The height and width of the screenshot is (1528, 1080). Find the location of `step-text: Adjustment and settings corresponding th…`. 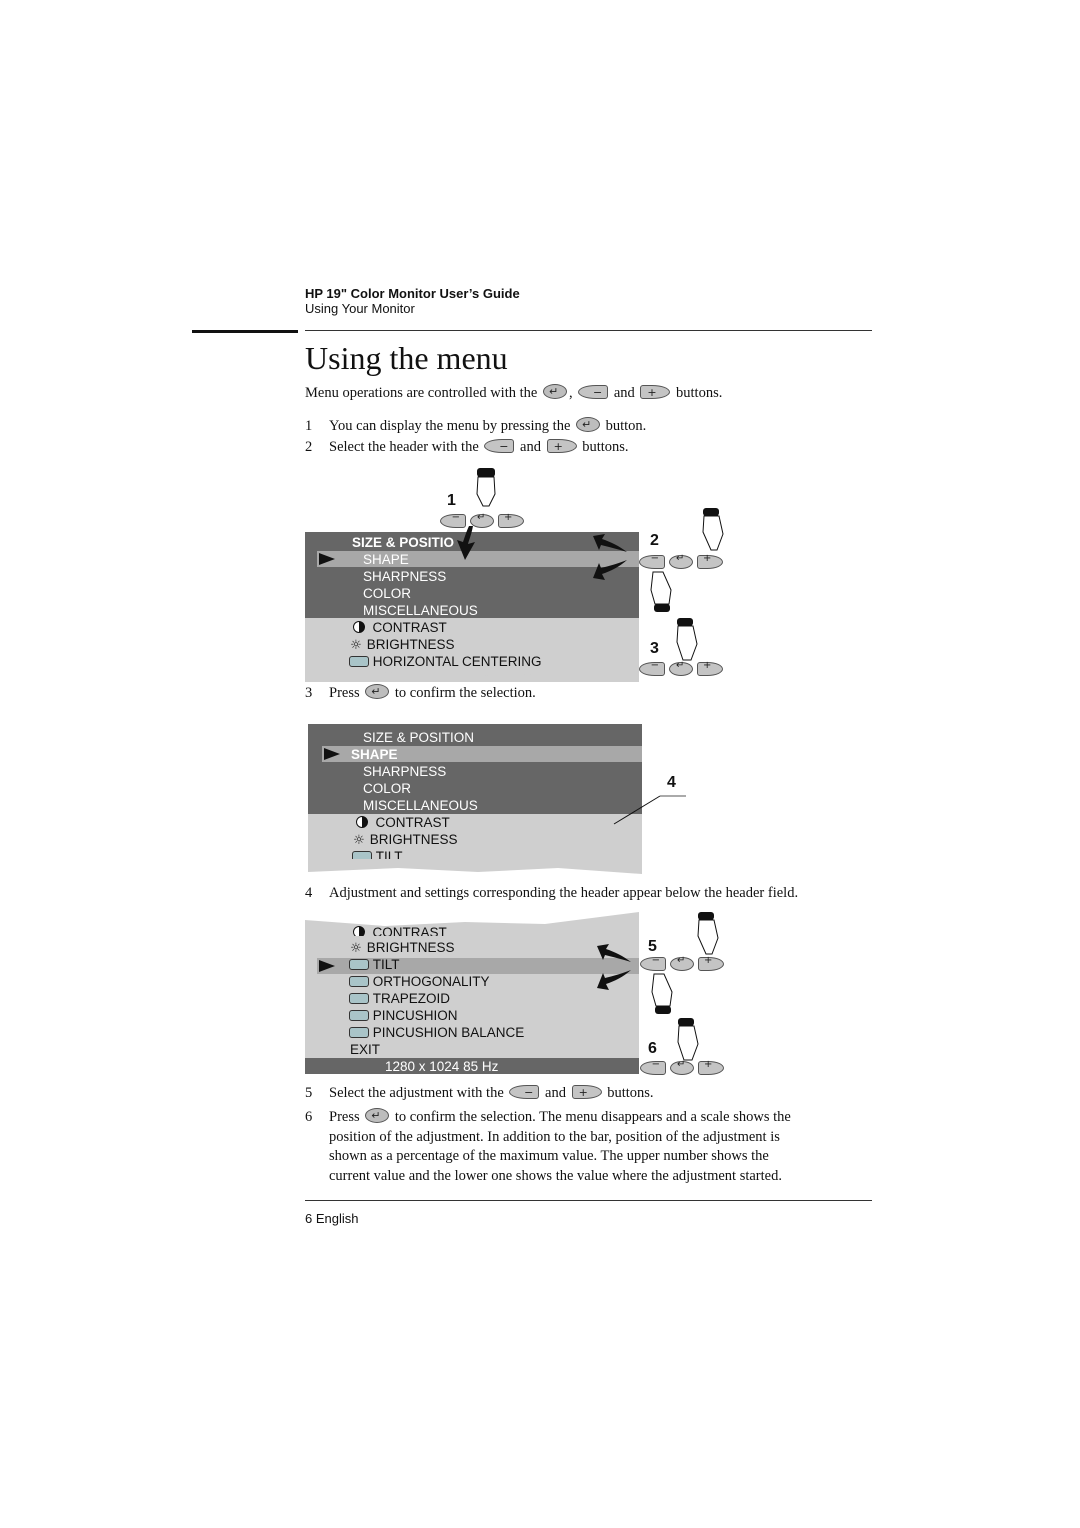

step-text: Adjustment and settings corresponding th… is located at coordinates (564, 893).